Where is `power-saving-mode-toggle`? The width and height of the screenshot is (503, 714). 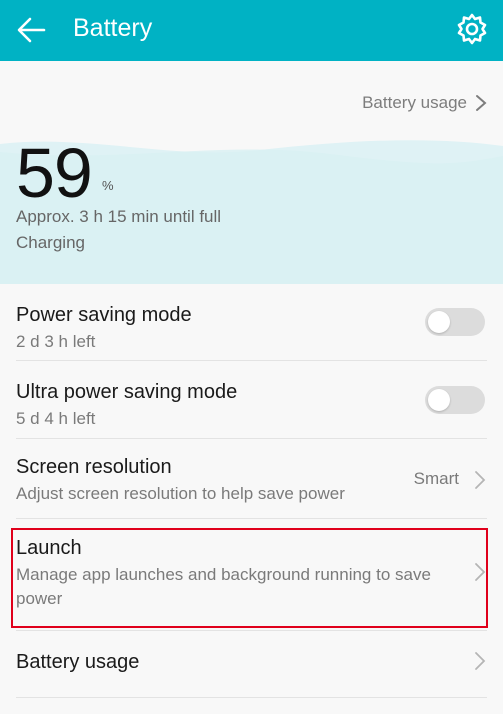 power-saving-mode-toggle is located at coordinates (455, 322).